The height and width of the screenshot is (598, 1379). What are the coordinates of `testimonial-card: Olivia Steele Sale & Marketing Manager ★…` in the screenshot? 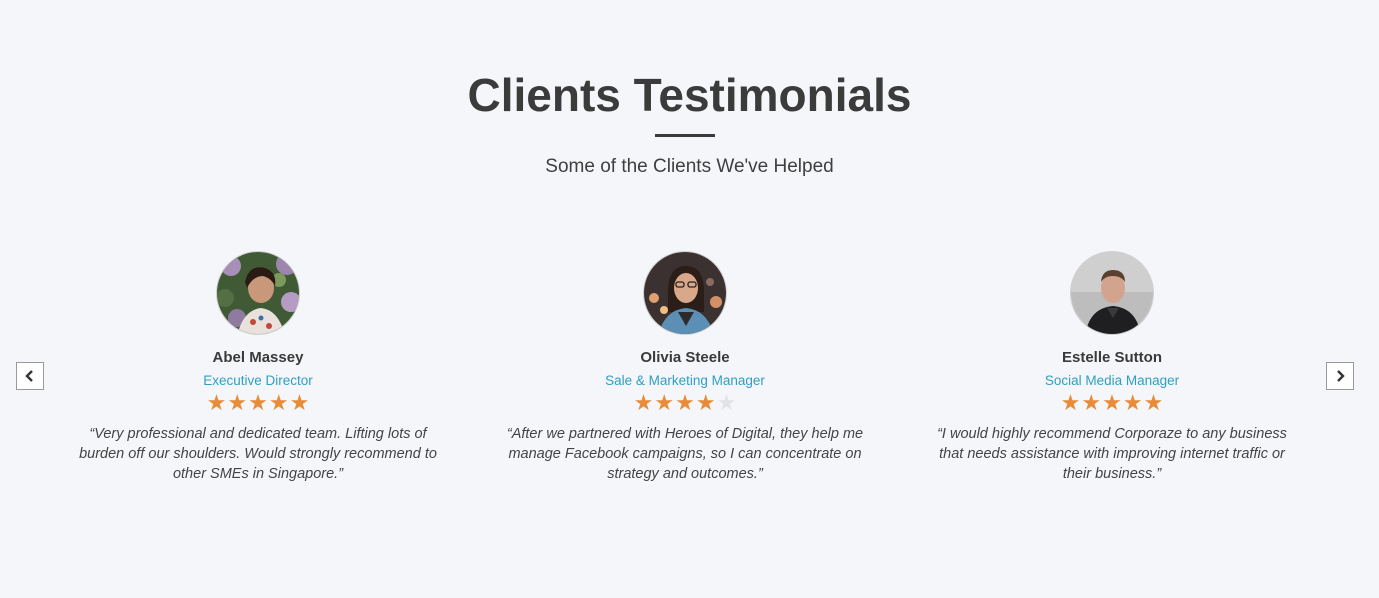 It's located at (685, 367).